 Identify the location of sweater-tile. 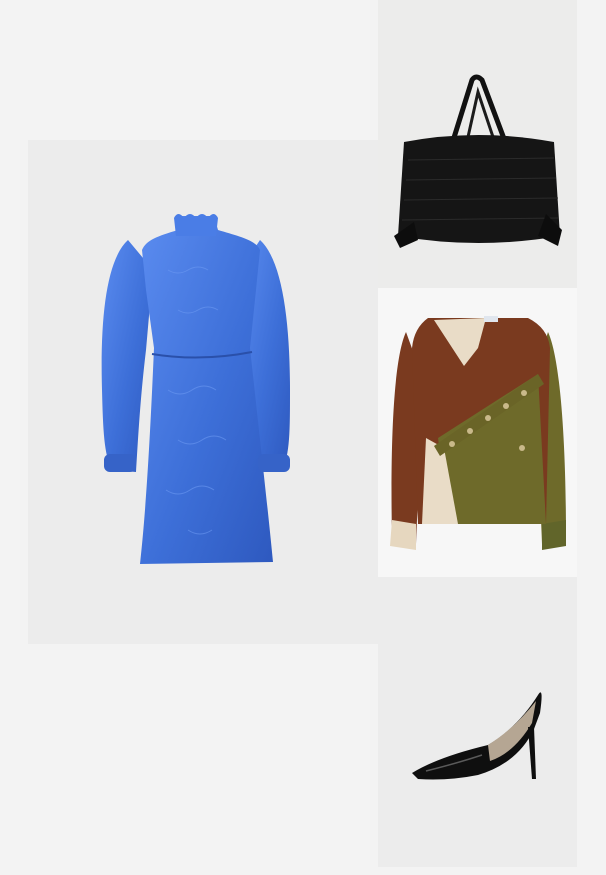
(477, 432).